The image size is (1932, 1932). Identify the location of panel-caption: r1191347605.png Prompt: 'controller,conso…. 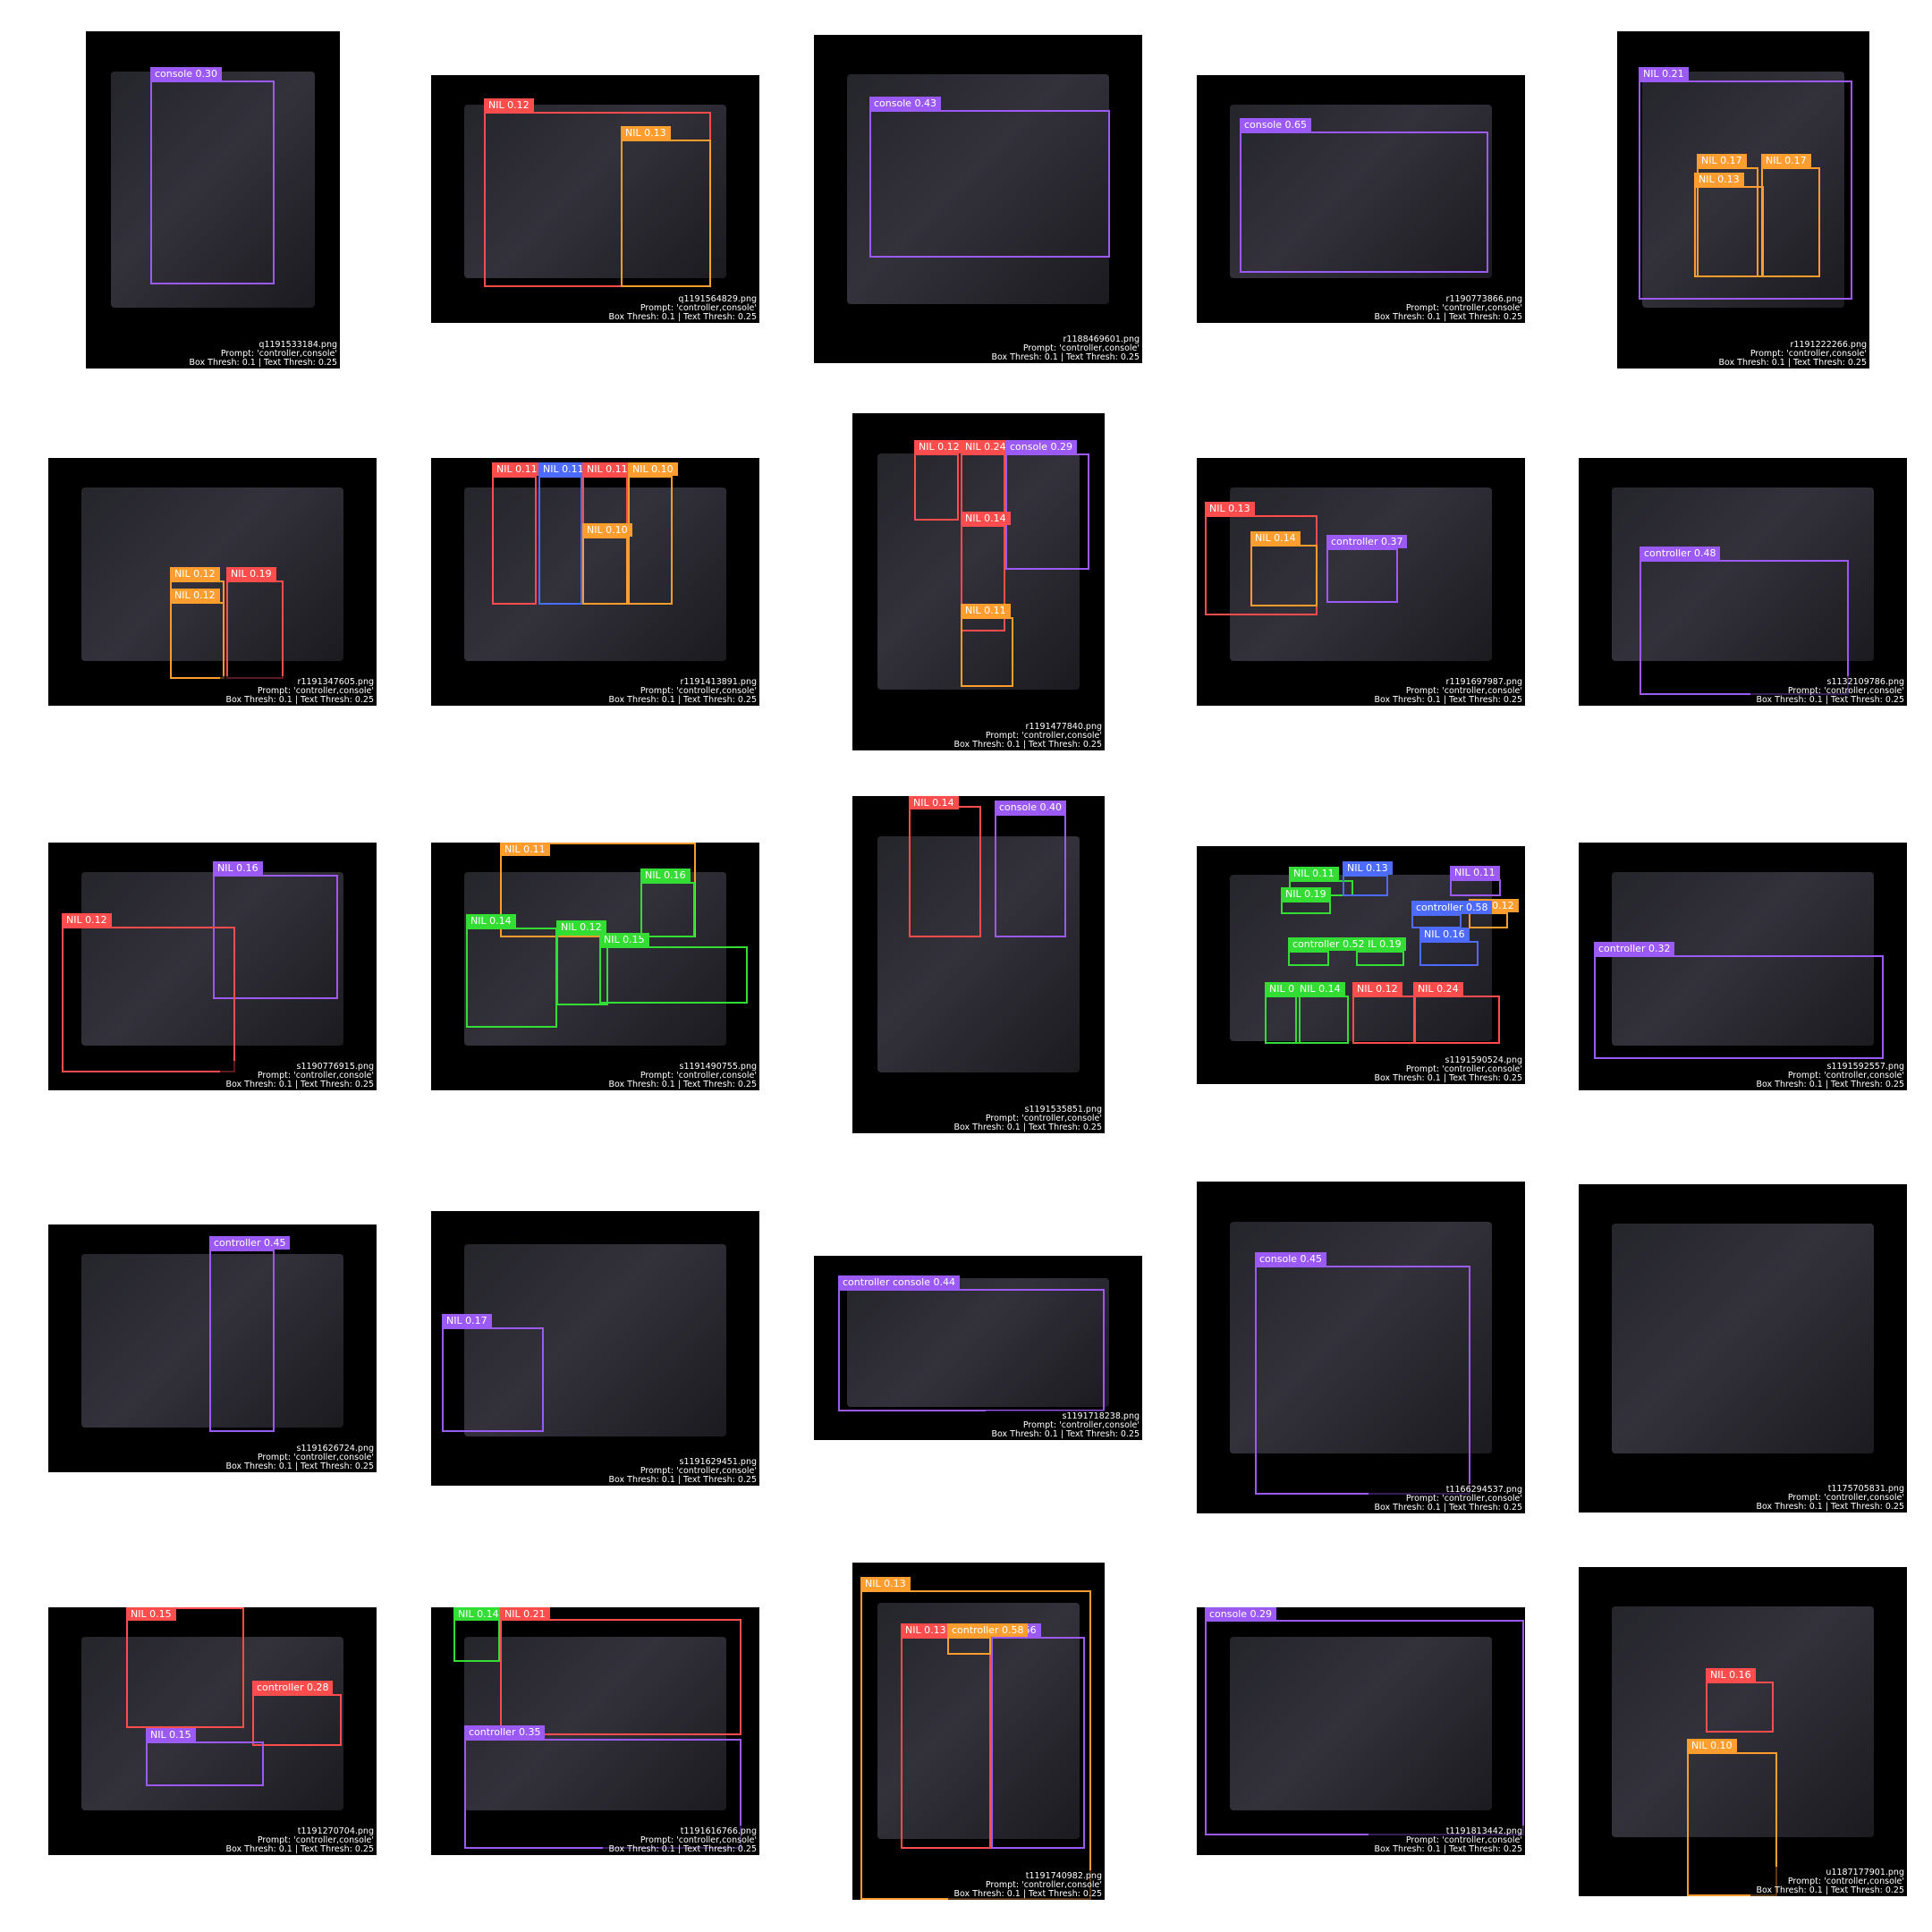
(298, 691).